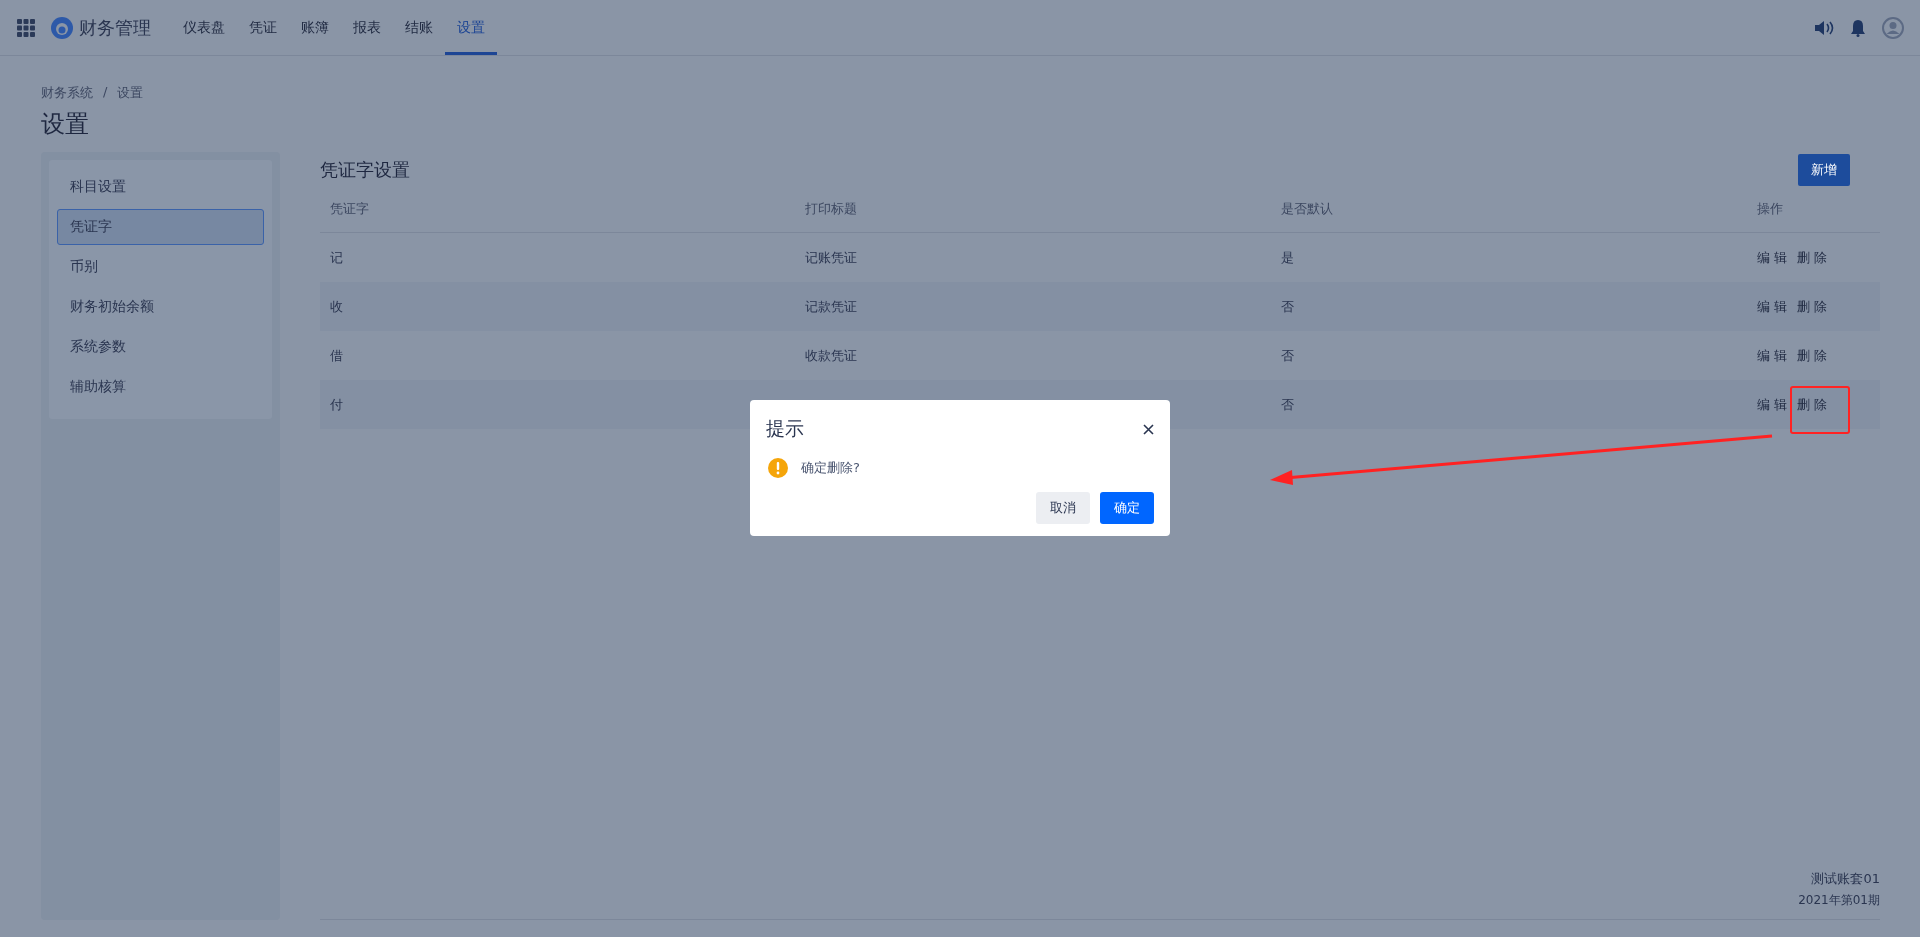  What do you see at coordinates (160, 307) in the screenshot?
I see `sidebar-item: 财务初始余额` at bounding box center [160, 307].